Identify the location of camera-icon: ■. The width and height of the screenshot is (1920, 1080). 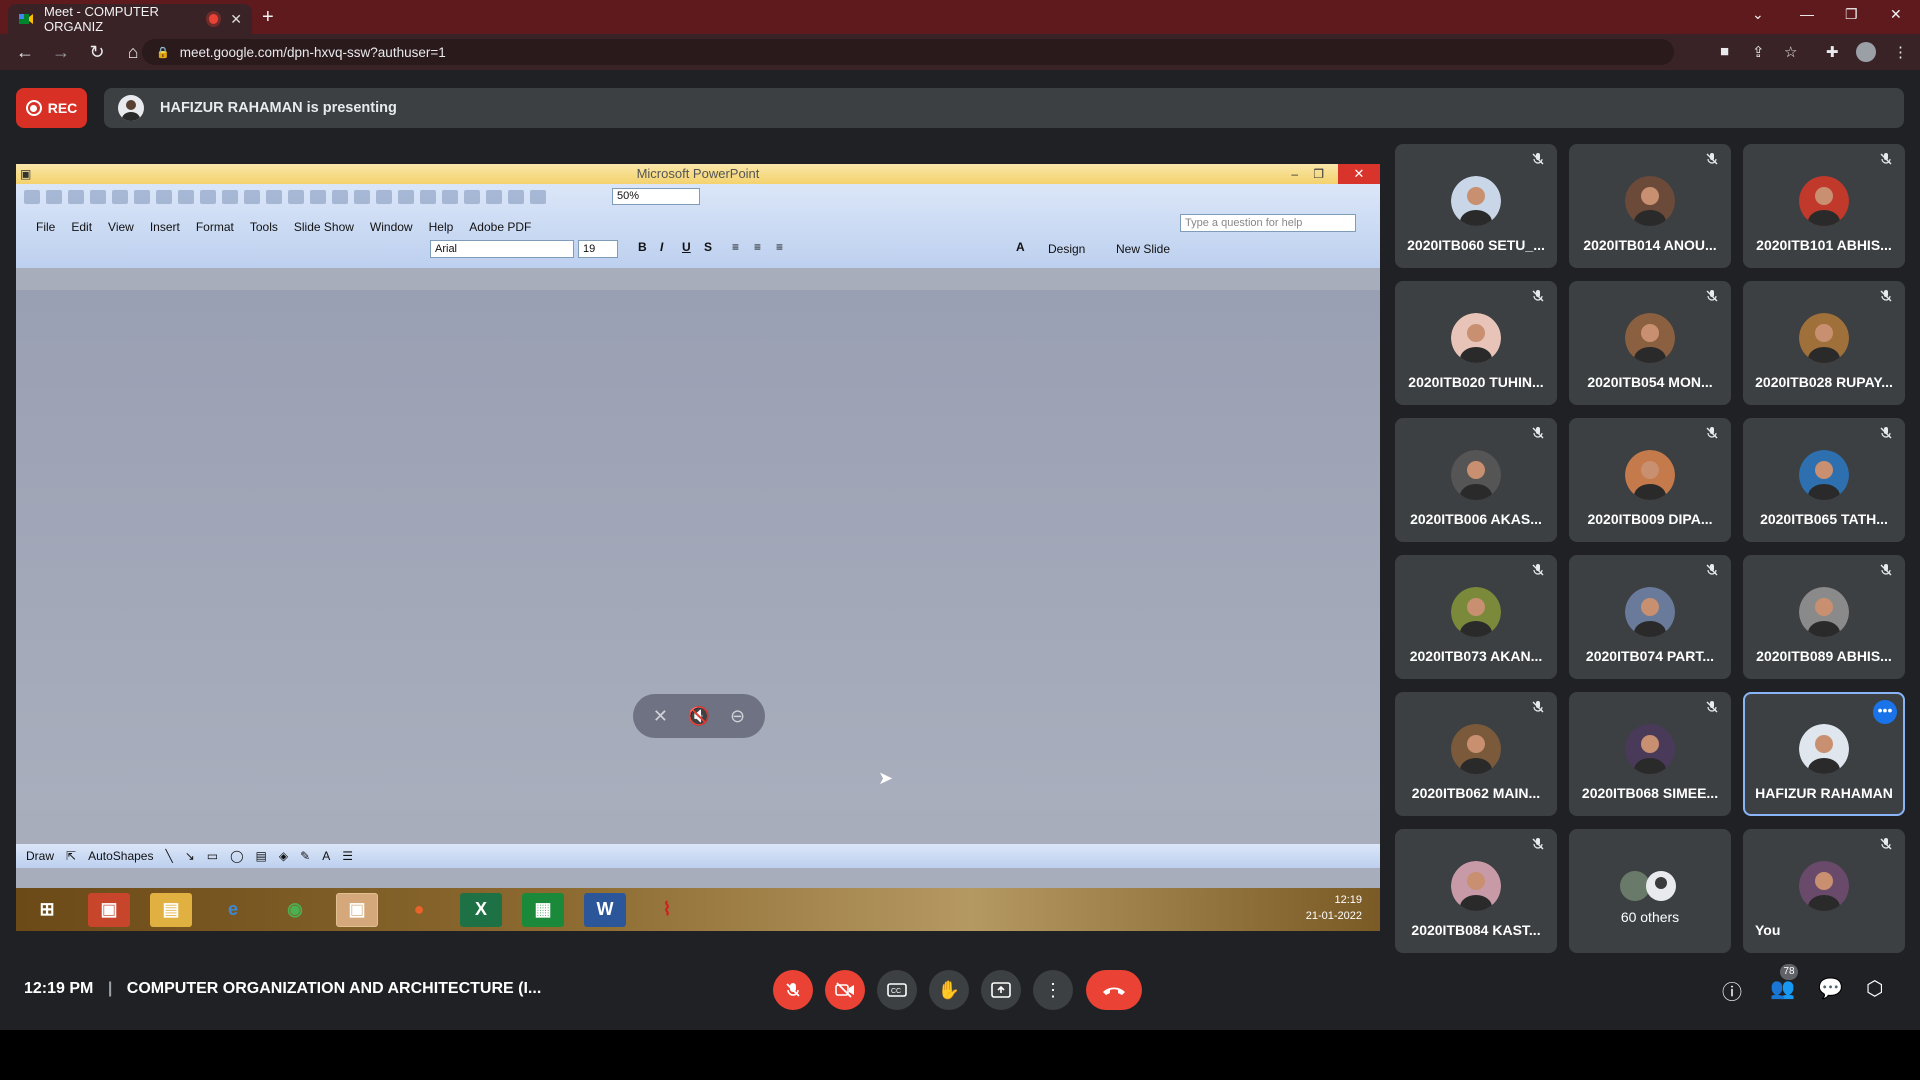
(1724, 51).